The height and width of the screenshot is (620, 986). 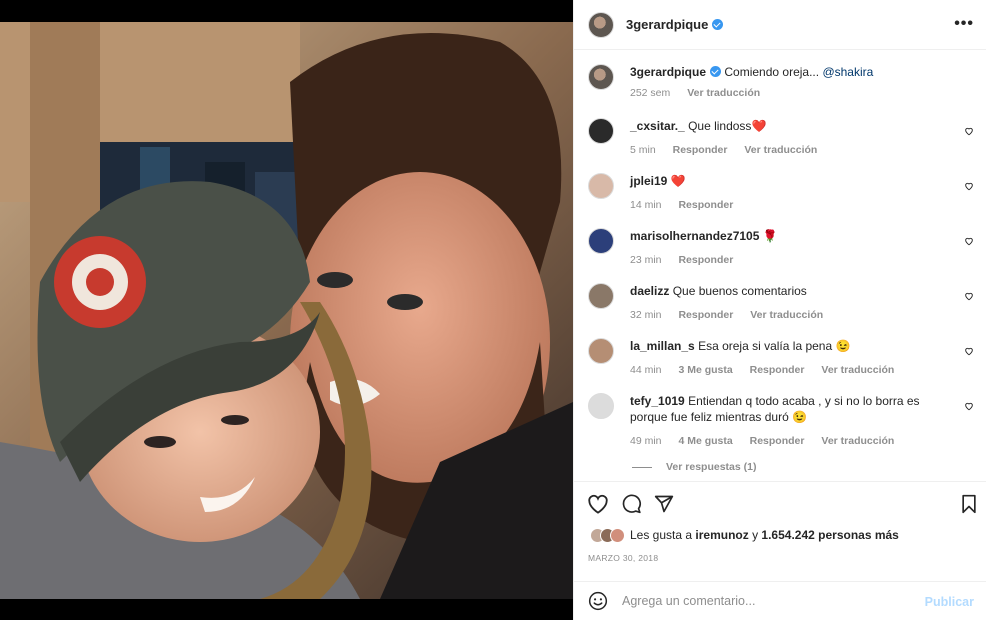 I want to click on author-username: 3gerardpique, so click(x=675, y=24).